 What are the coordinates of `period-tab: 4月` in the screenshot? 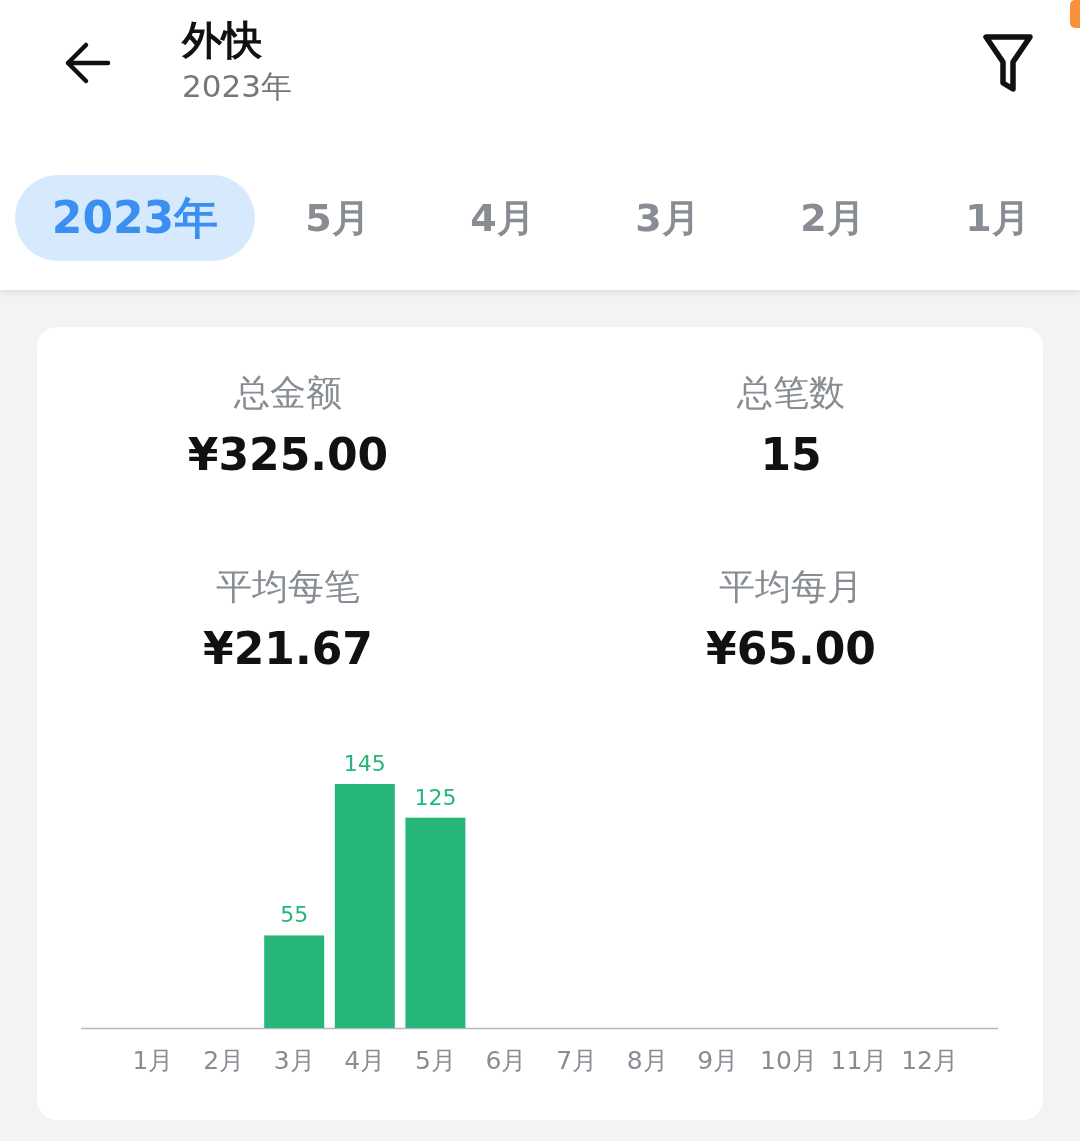 It's located at (502, 218).